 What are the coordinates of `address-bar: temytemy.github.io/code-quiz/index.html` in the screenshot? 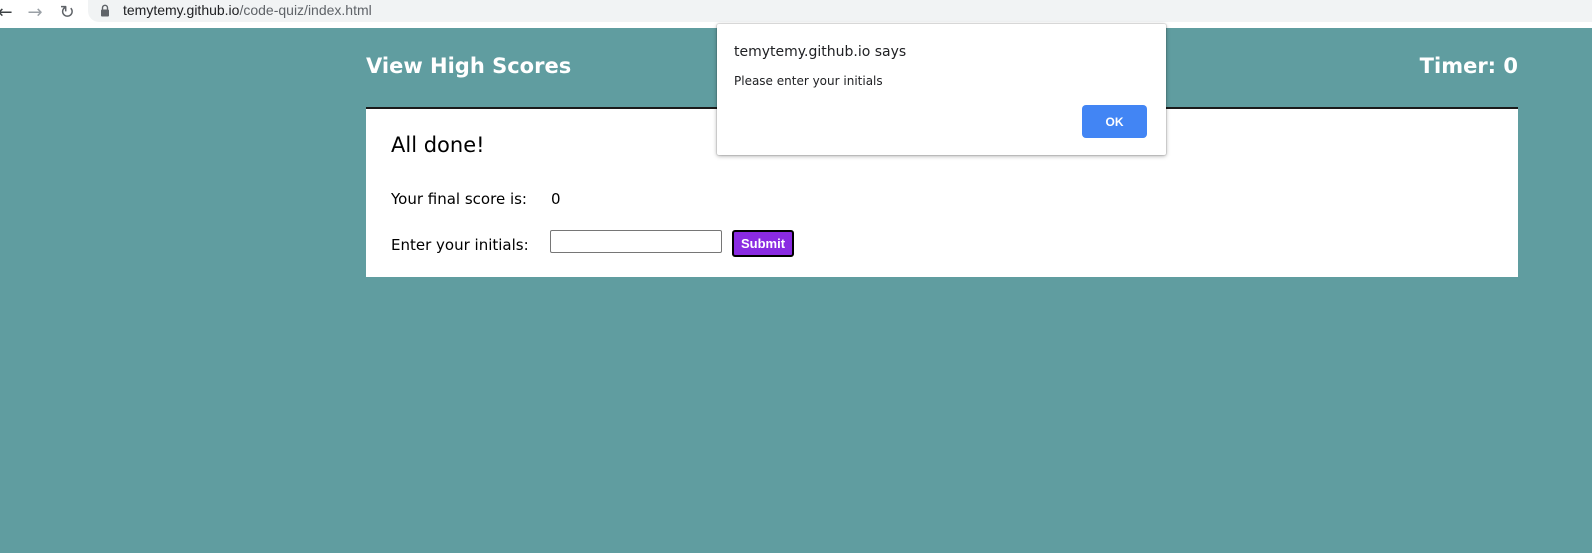 It's located at (840, 11).